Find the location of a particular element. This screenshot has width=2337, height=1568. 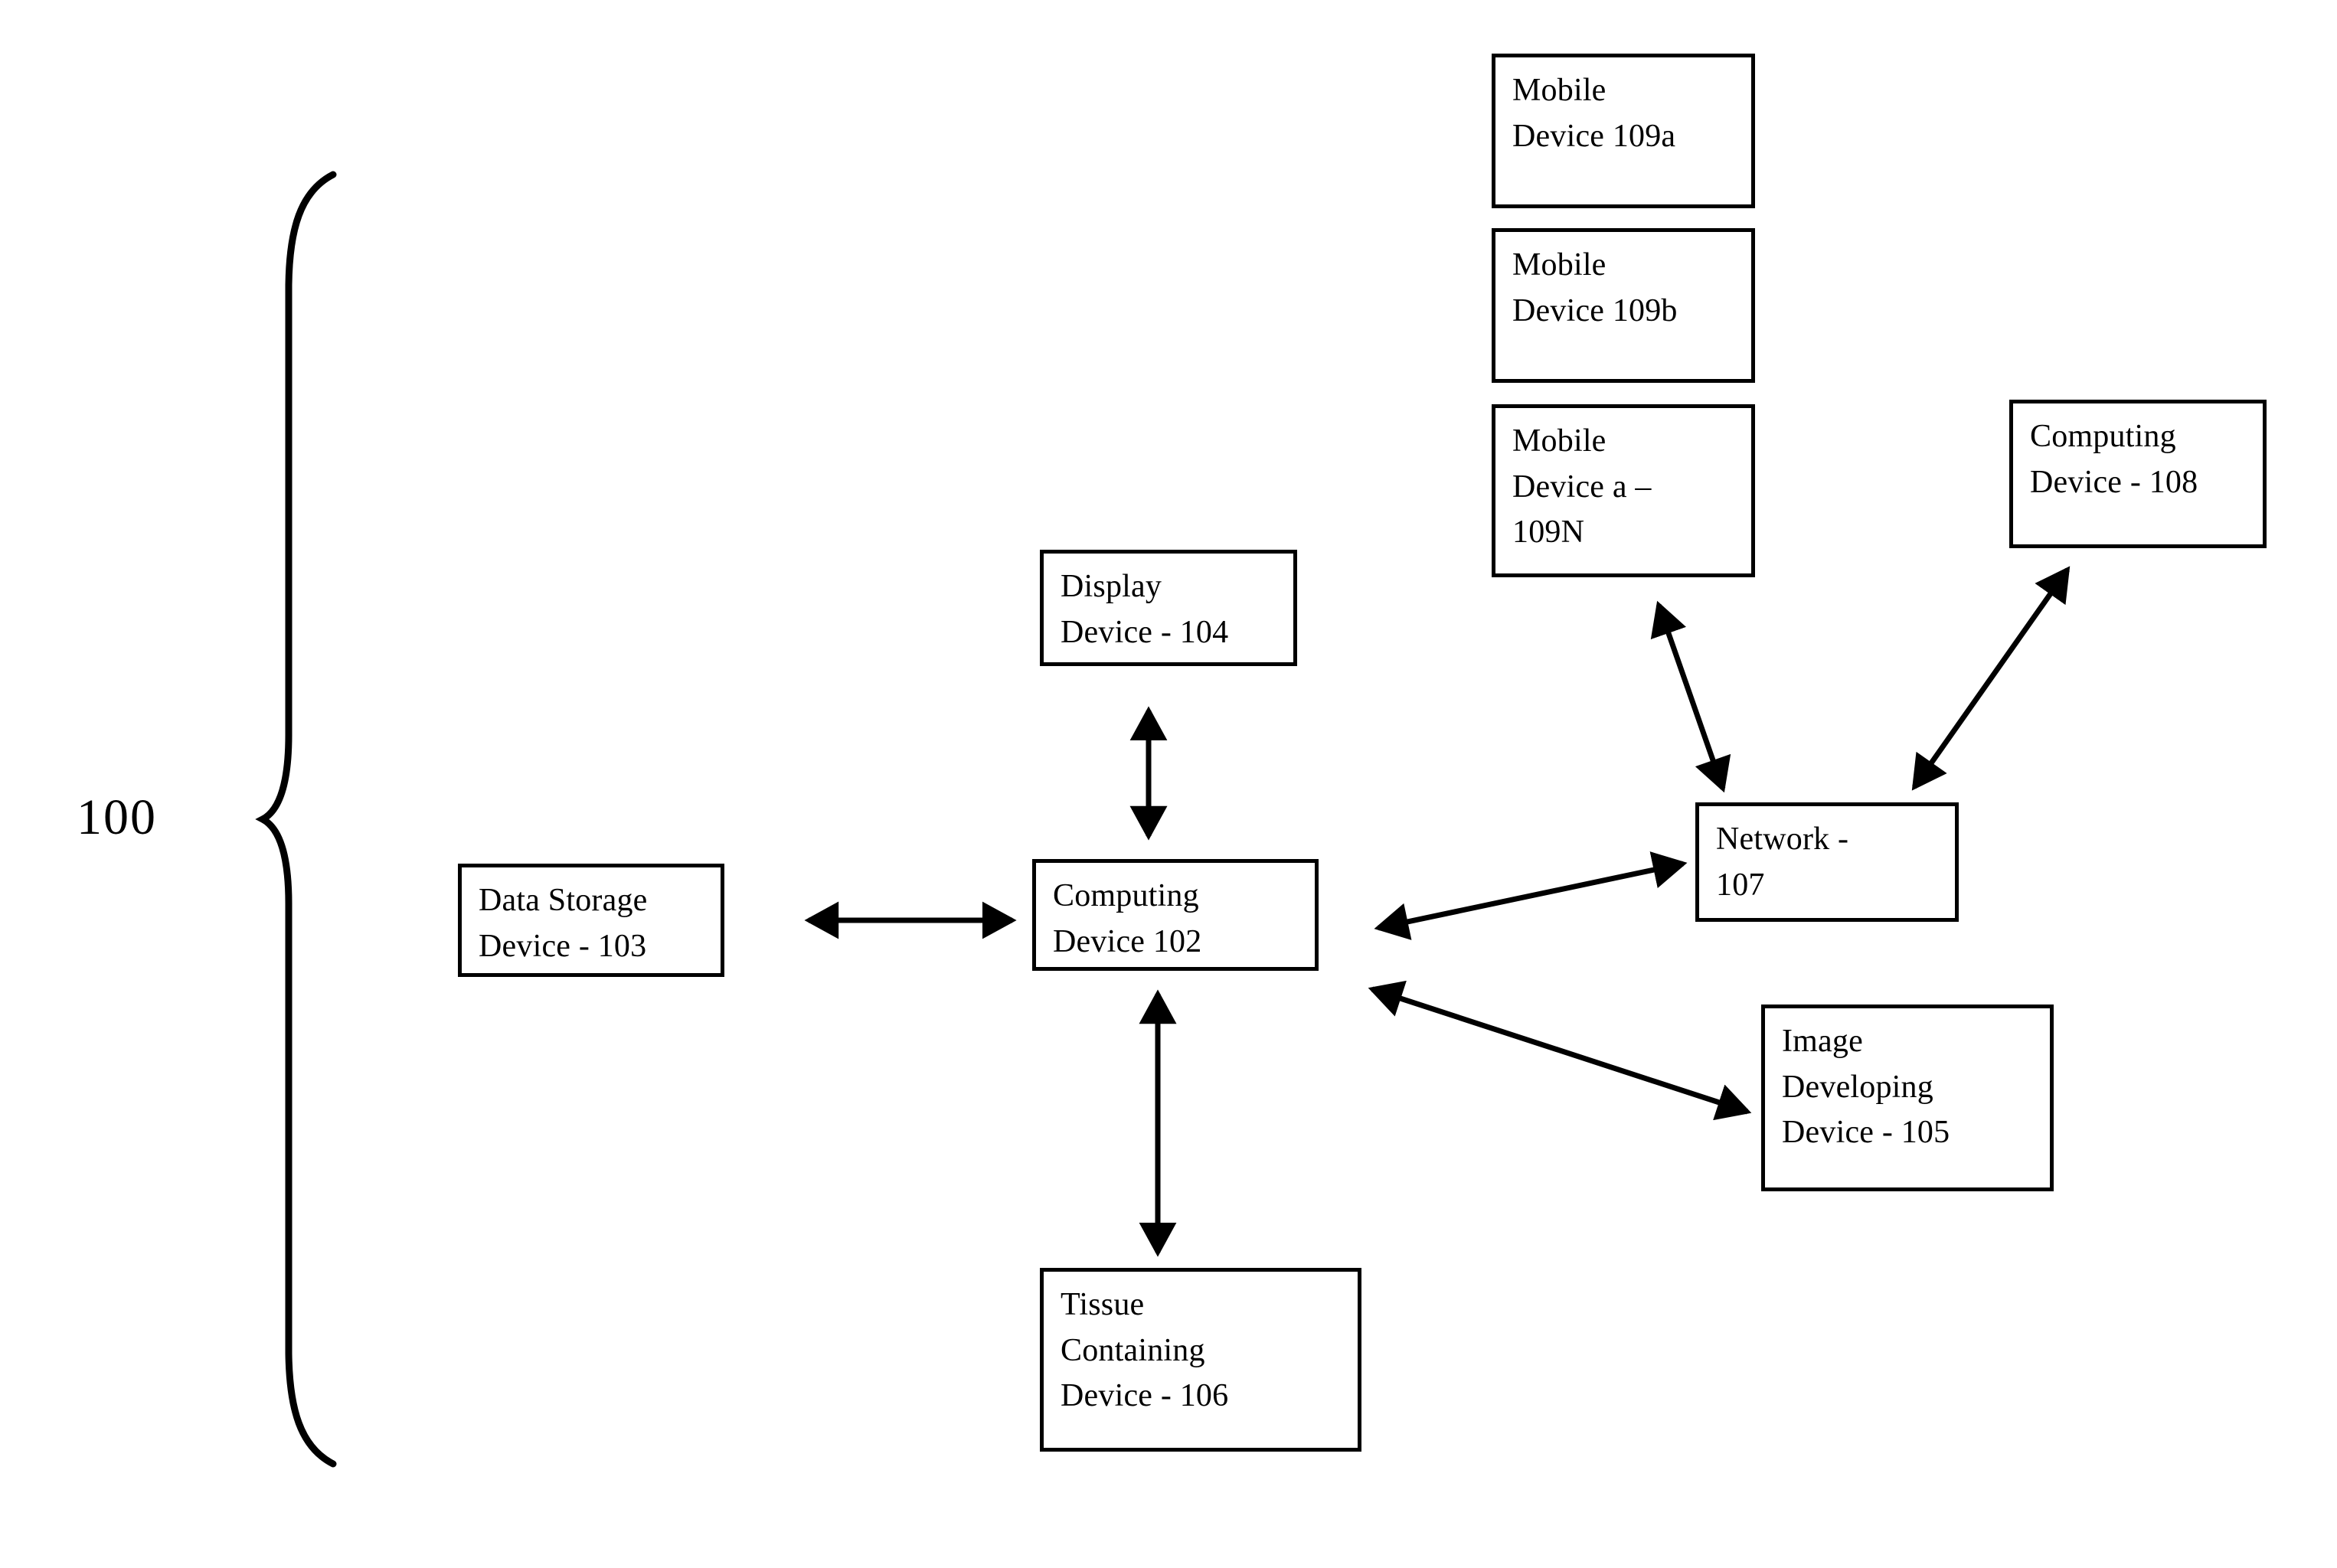

node-computing-device-108: Computing Device - 108 is located at coordinates (2138, 474).